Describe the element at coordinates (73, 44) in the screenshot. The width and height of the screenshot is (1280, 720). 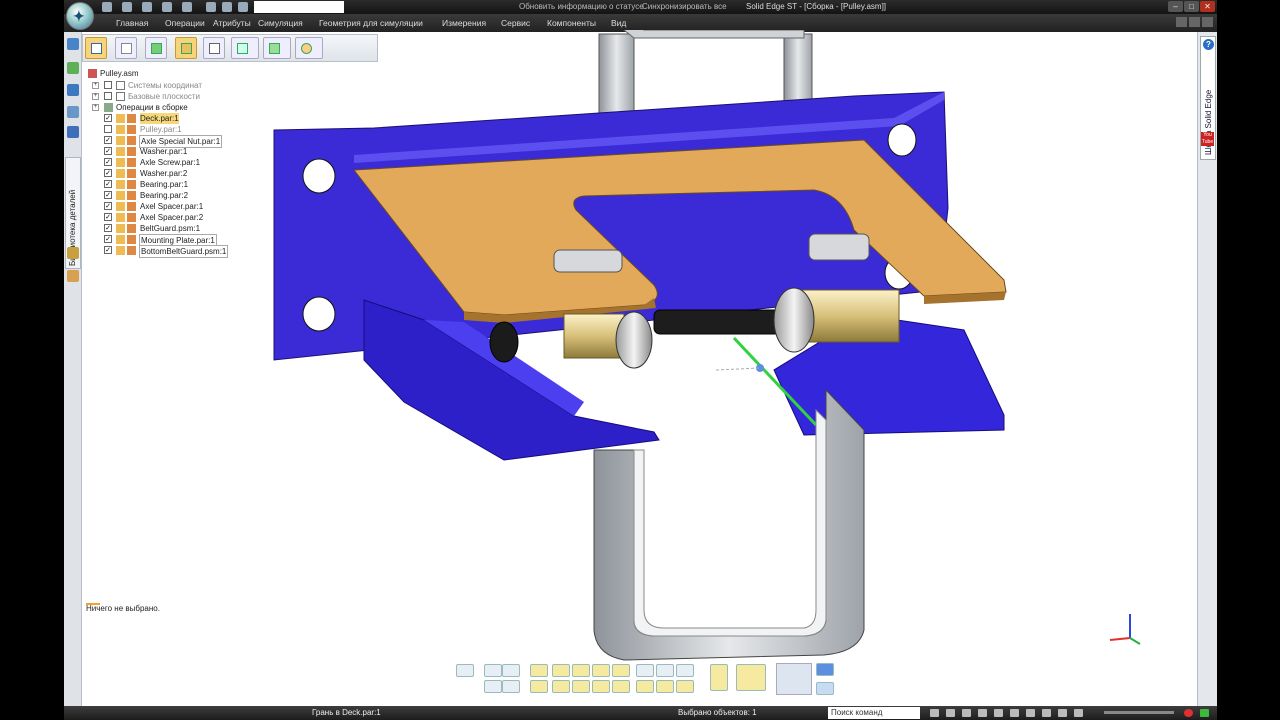
I see `pathfinder-icon` at that location.